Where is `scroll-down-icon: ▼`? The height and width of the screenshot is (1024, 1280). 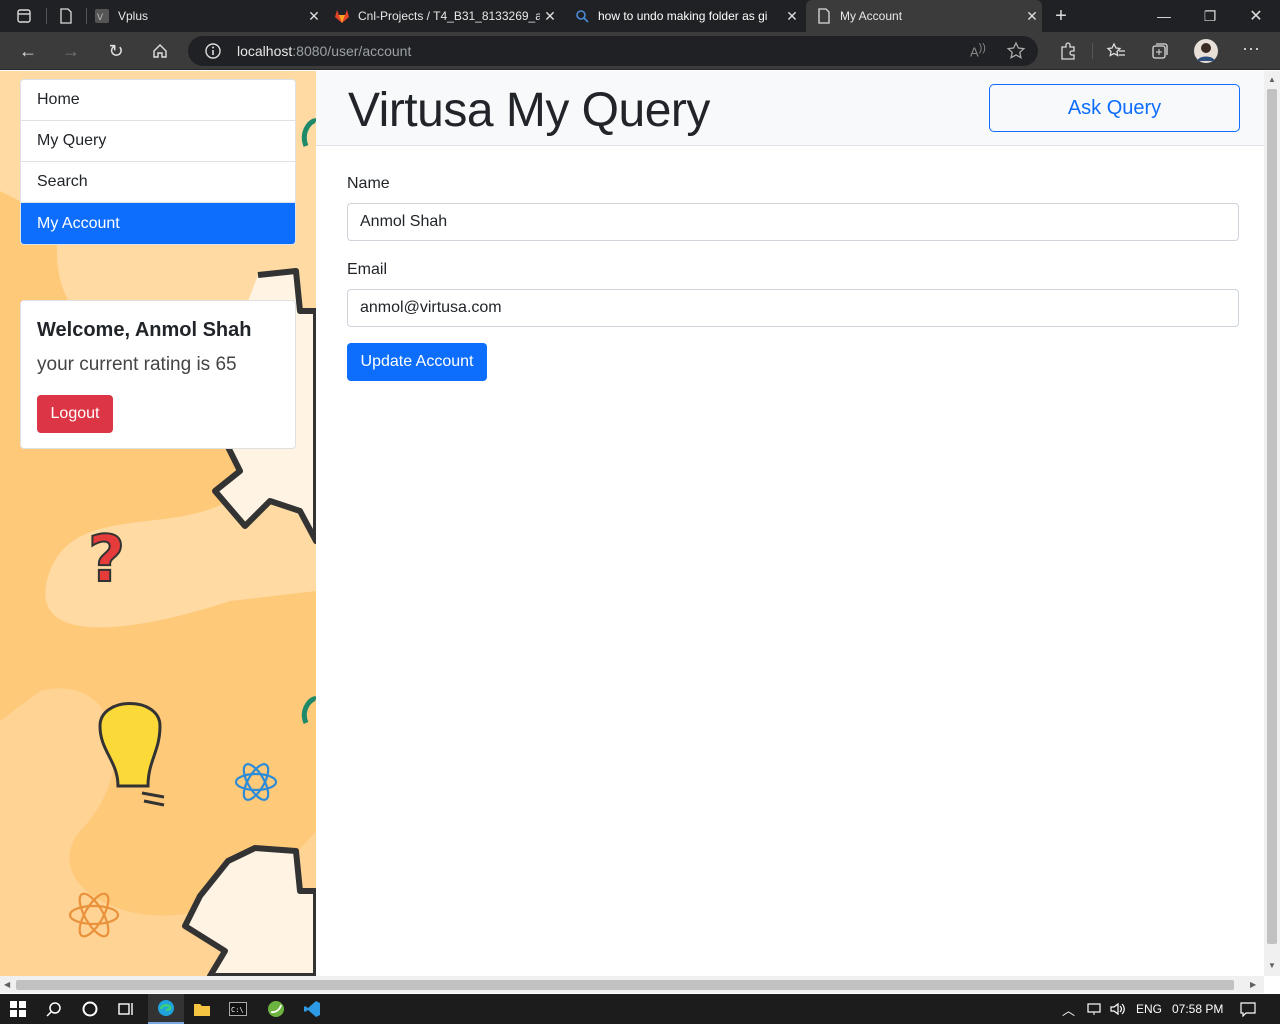
scroll-down-icon: ▼ is located at coordinates (1272, 965).